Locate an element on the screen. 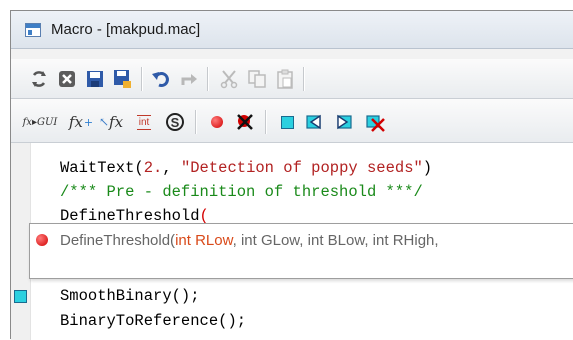  floppy-disk-icon is located at coordinates (95, 79).